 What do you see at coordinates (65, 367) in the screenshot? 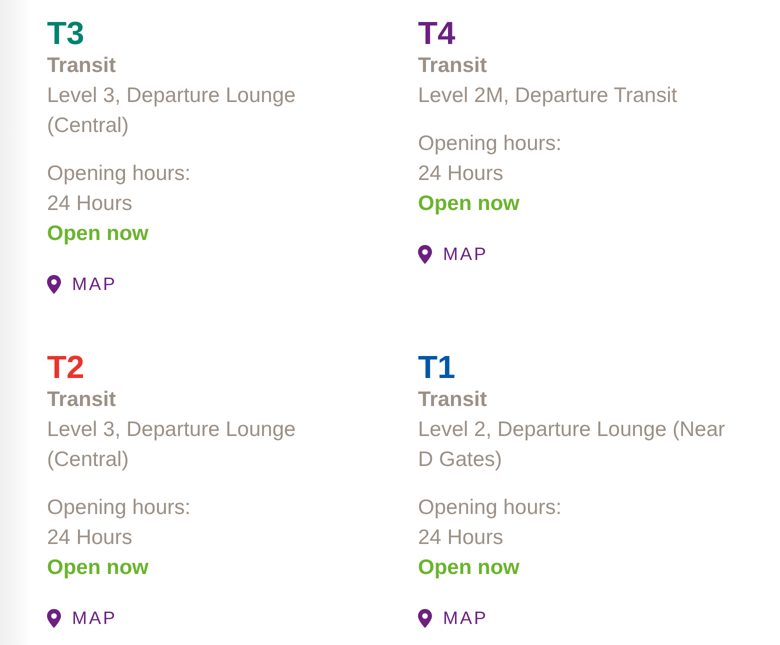
I see `terminal-title: T2` at bounding box center [65, 367].